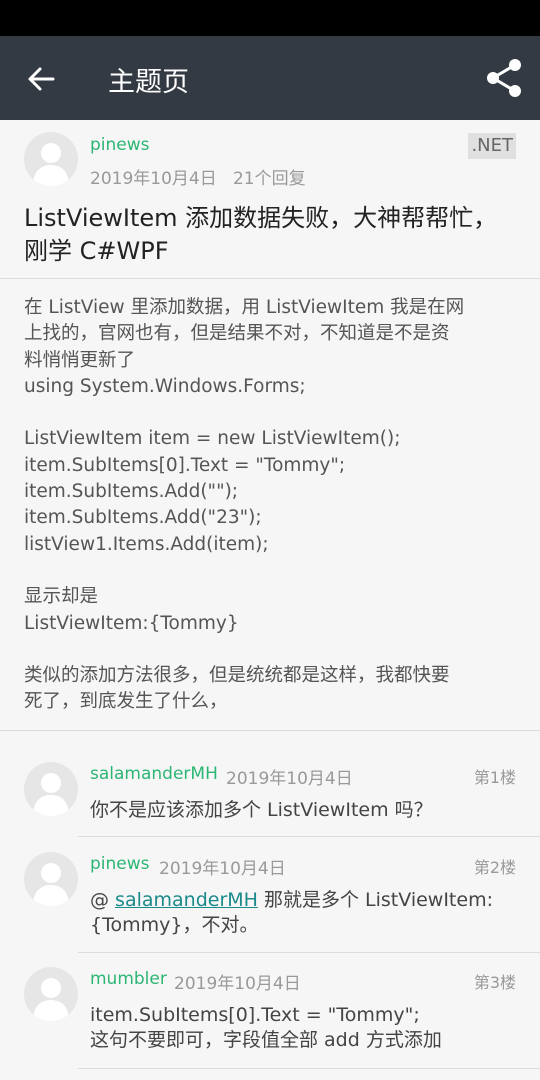 Image resolution: width=540 pixels, height=1080 pixels. I want to click on body-line: using System.Windows.Forms;, so click(165, 386).